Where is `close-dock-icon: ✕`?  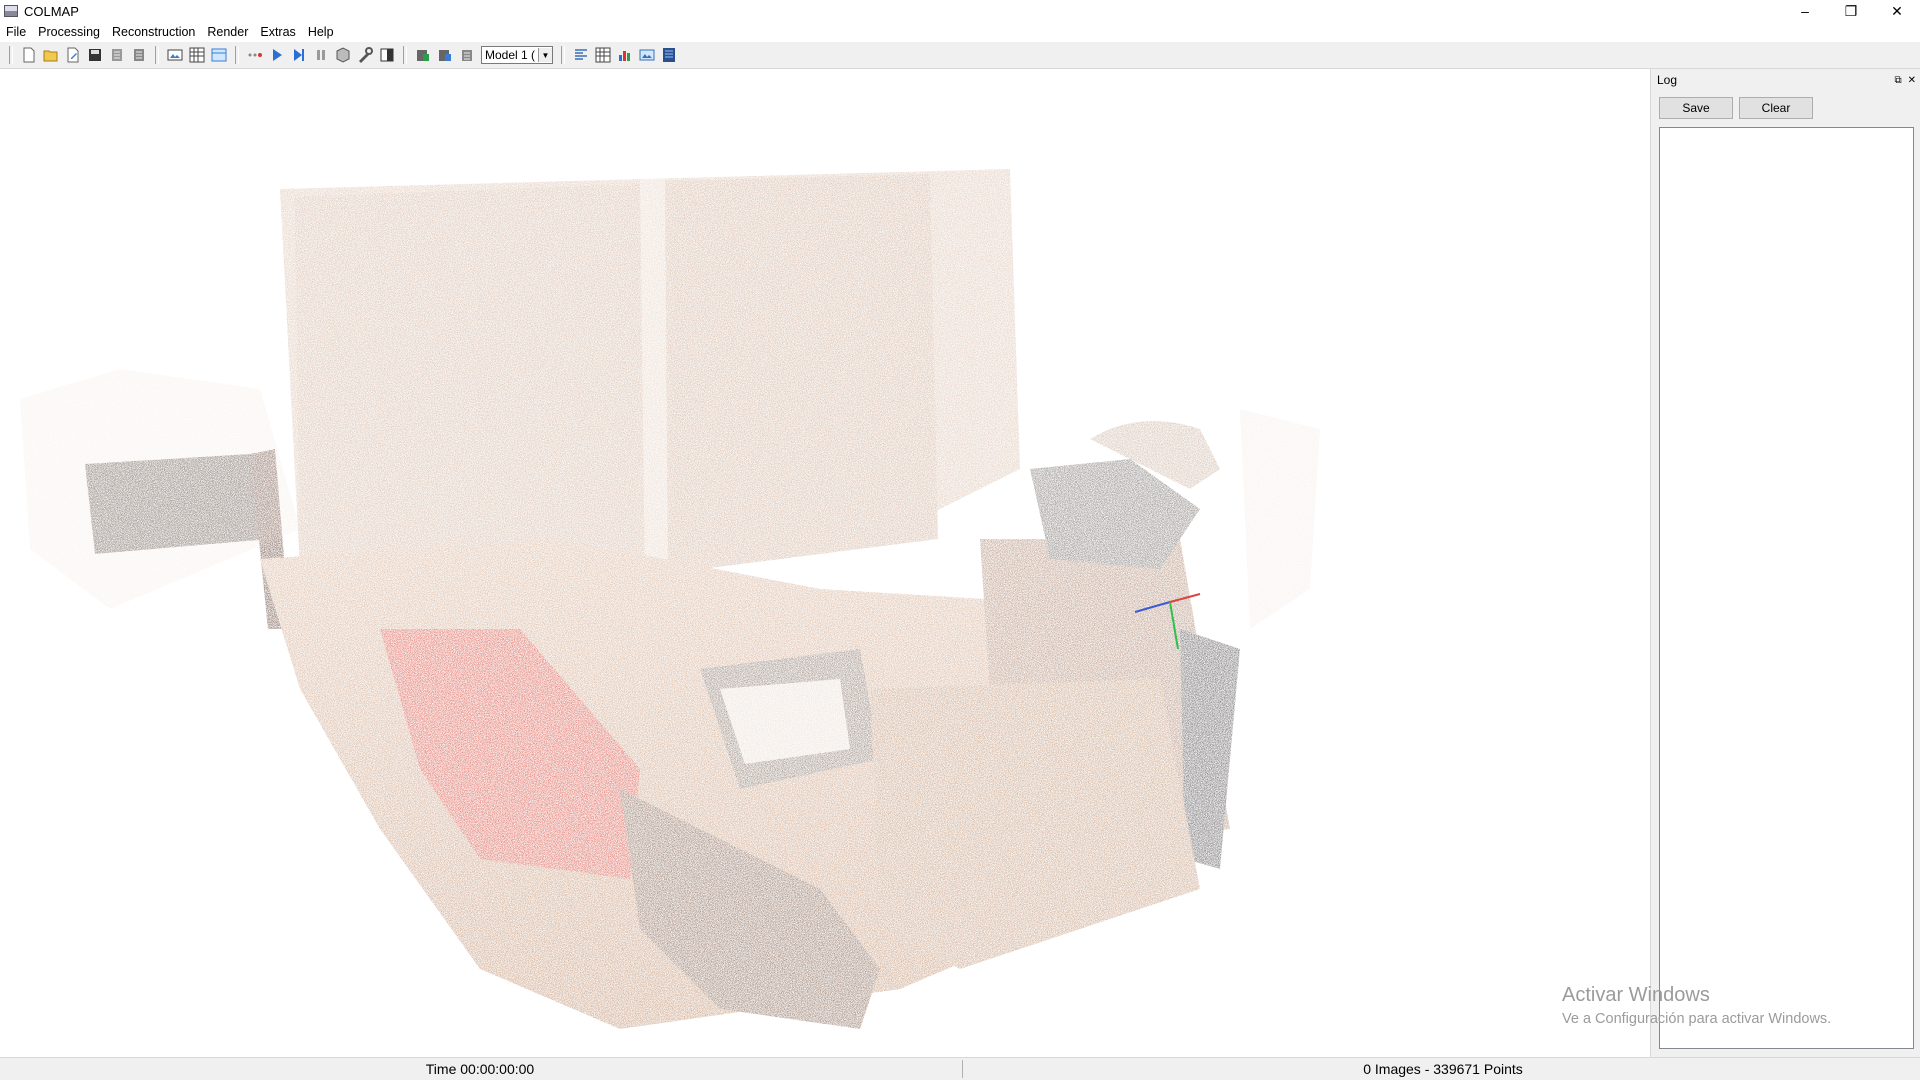
close-dock-icon: ✕ is located at coordinates (1912, 80).